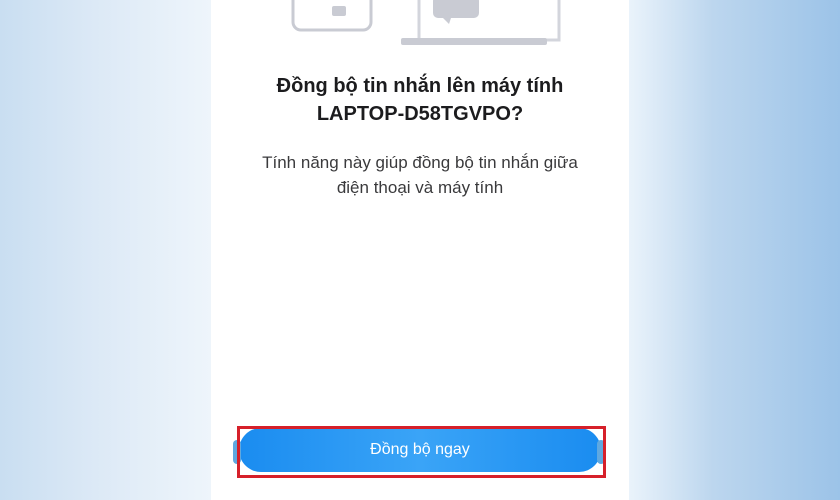  What do you see at coordinates (426, 22) in the screenshot?
I see `phone-laptop-sync-illustration` at bounding box center [426, 22].